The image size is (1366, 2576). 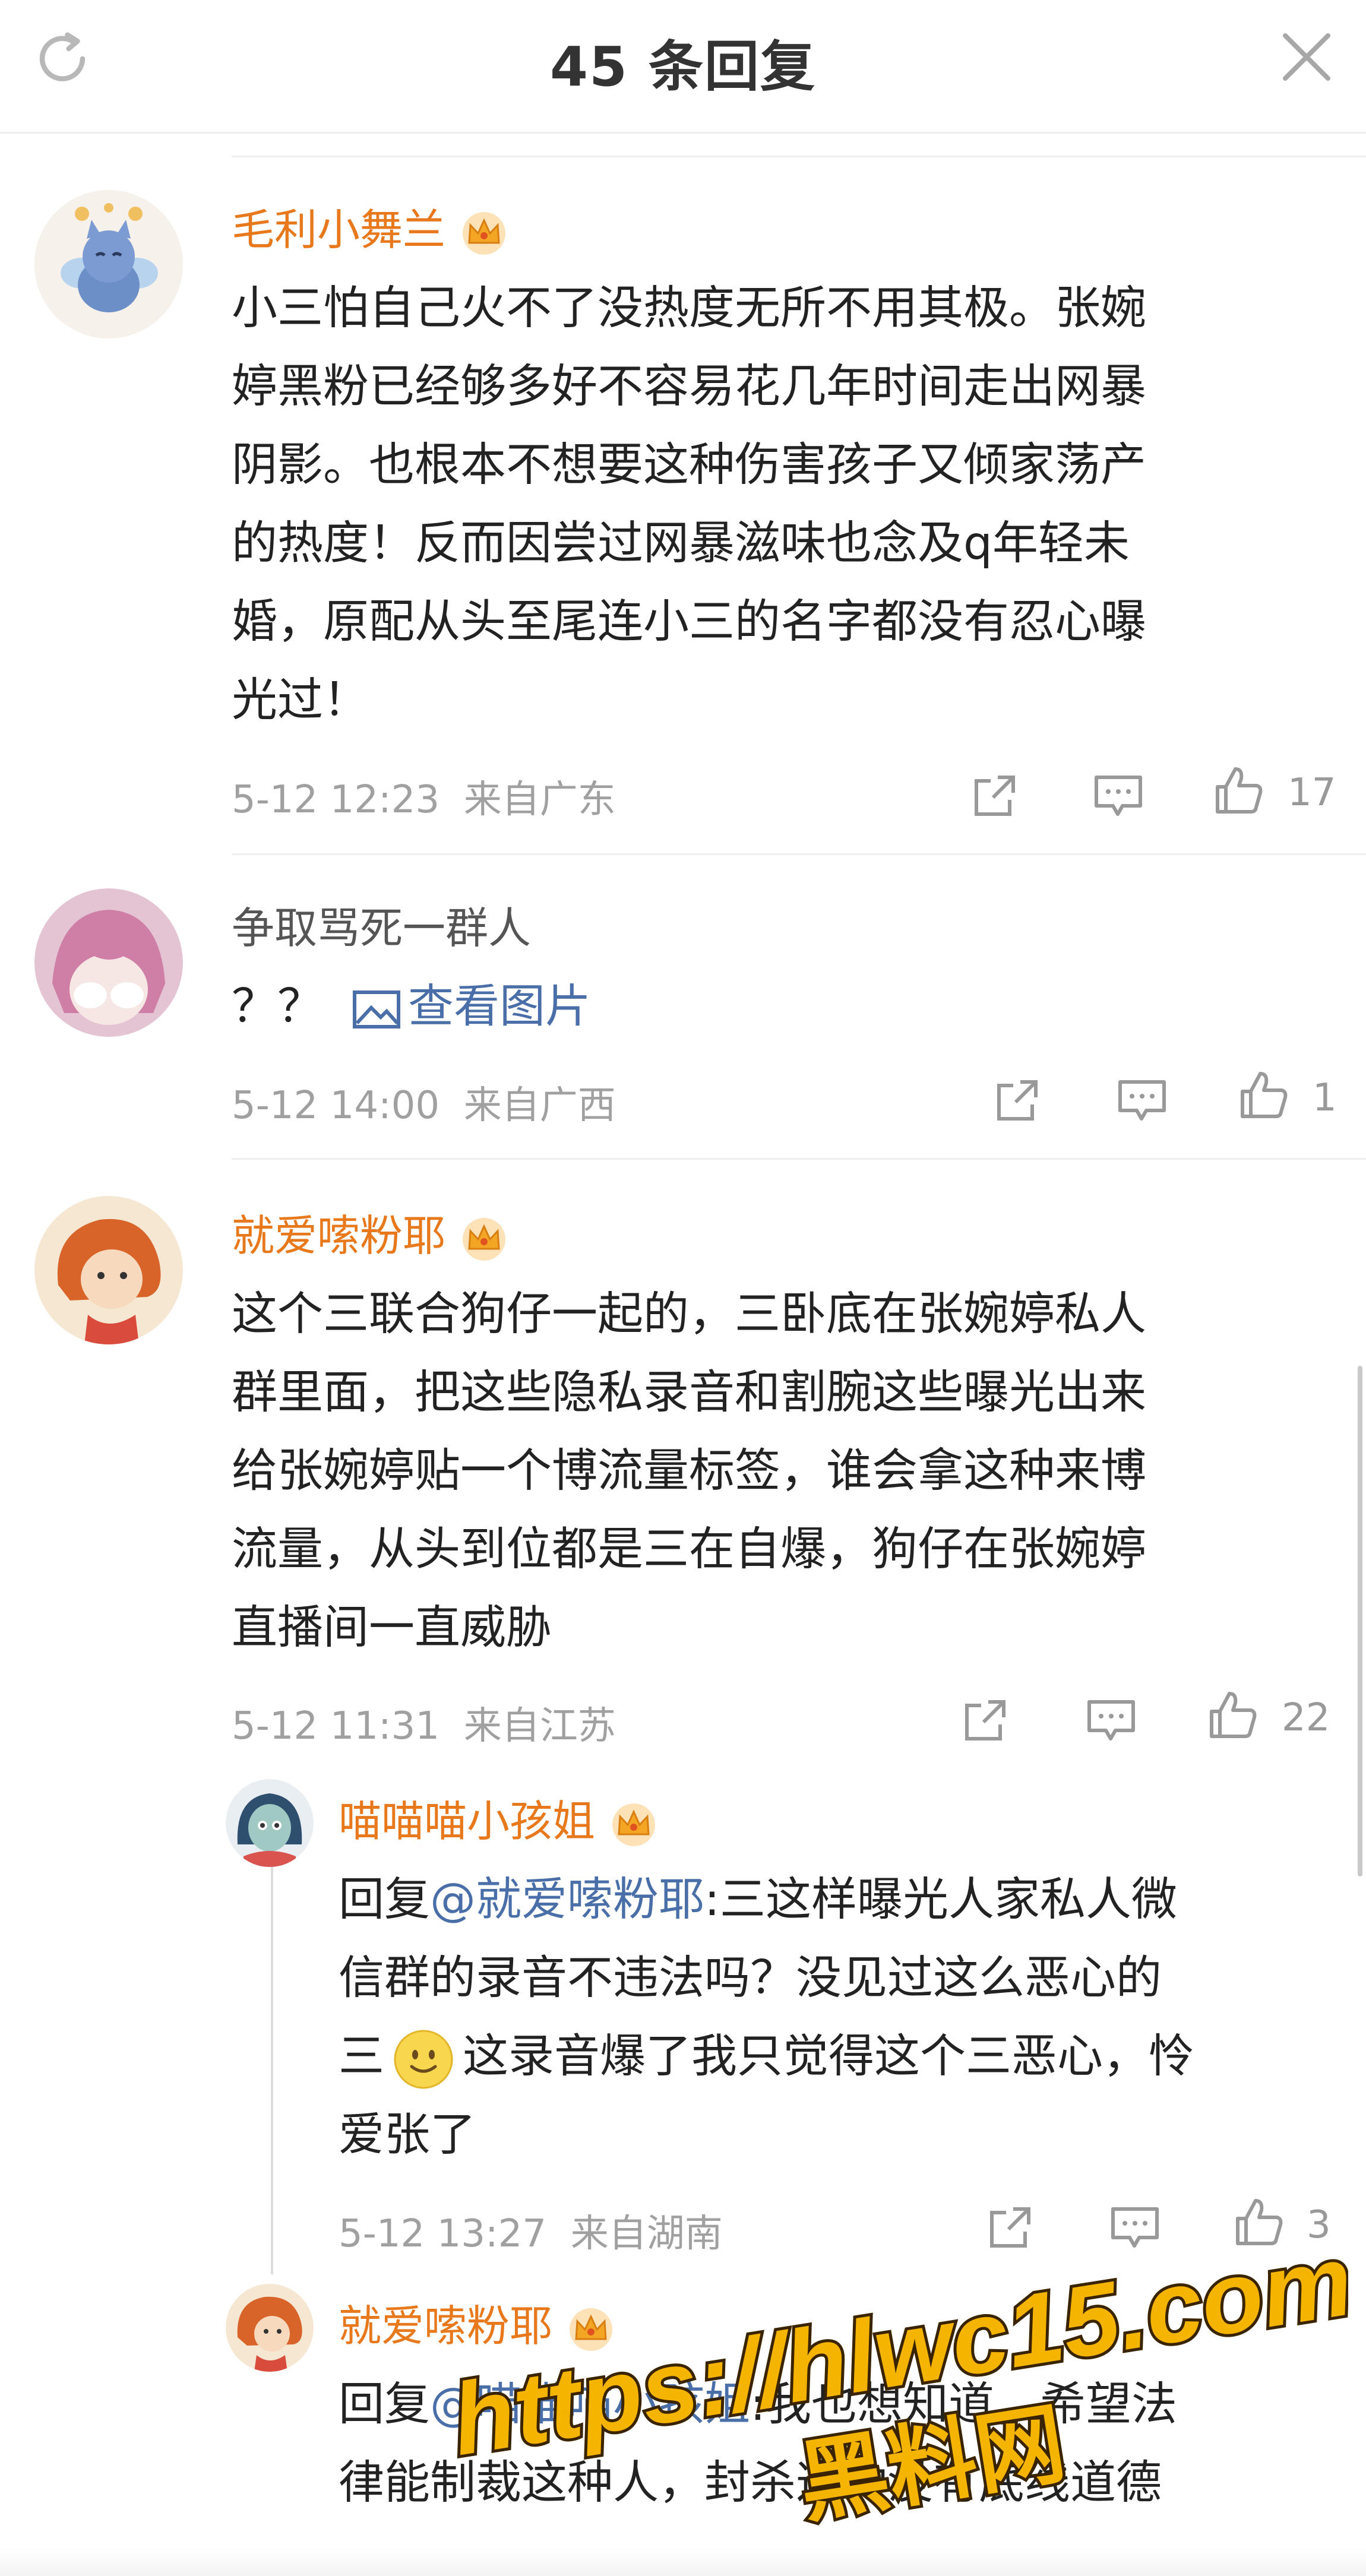 What do you see at coordinates (539, 1726) in the screenshot?
I see `location: 来自江苏` at bounding box center [539, 1726].